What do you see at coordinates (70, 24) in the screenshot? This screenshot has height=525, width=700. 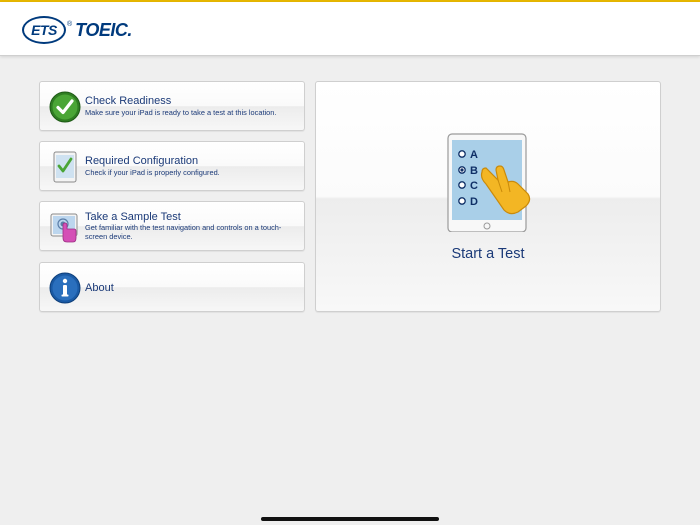 I see `registered-mark: ®` at bounding box center [70, 24].